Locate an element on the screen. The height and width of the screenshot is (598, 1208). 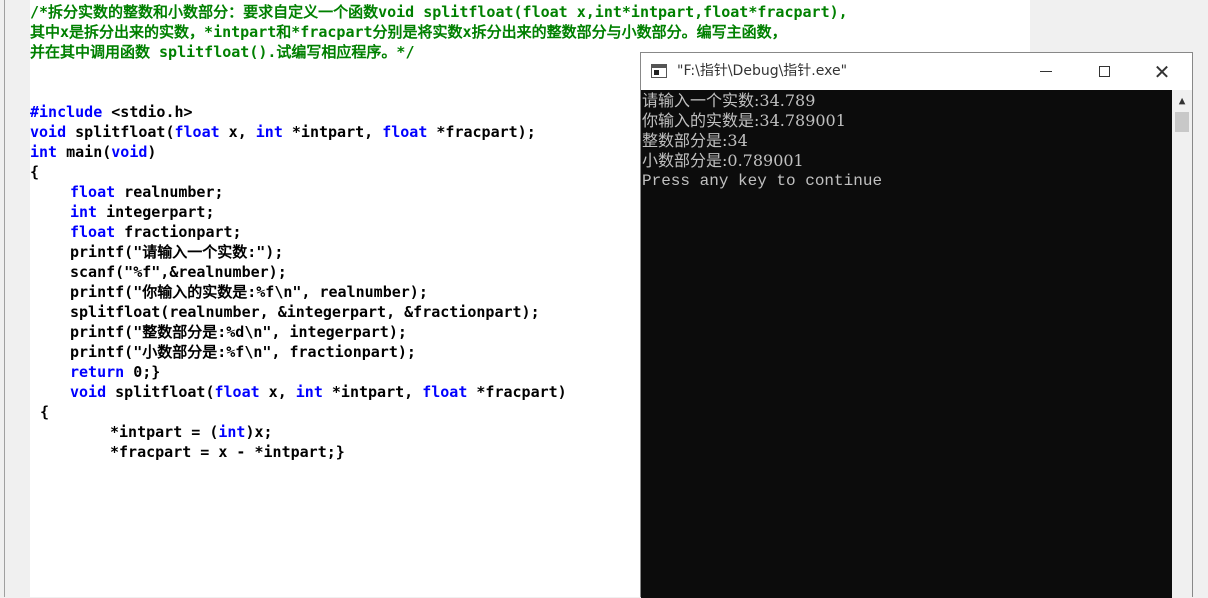
code-line: int main(void) is located at coordinates (93, 152).